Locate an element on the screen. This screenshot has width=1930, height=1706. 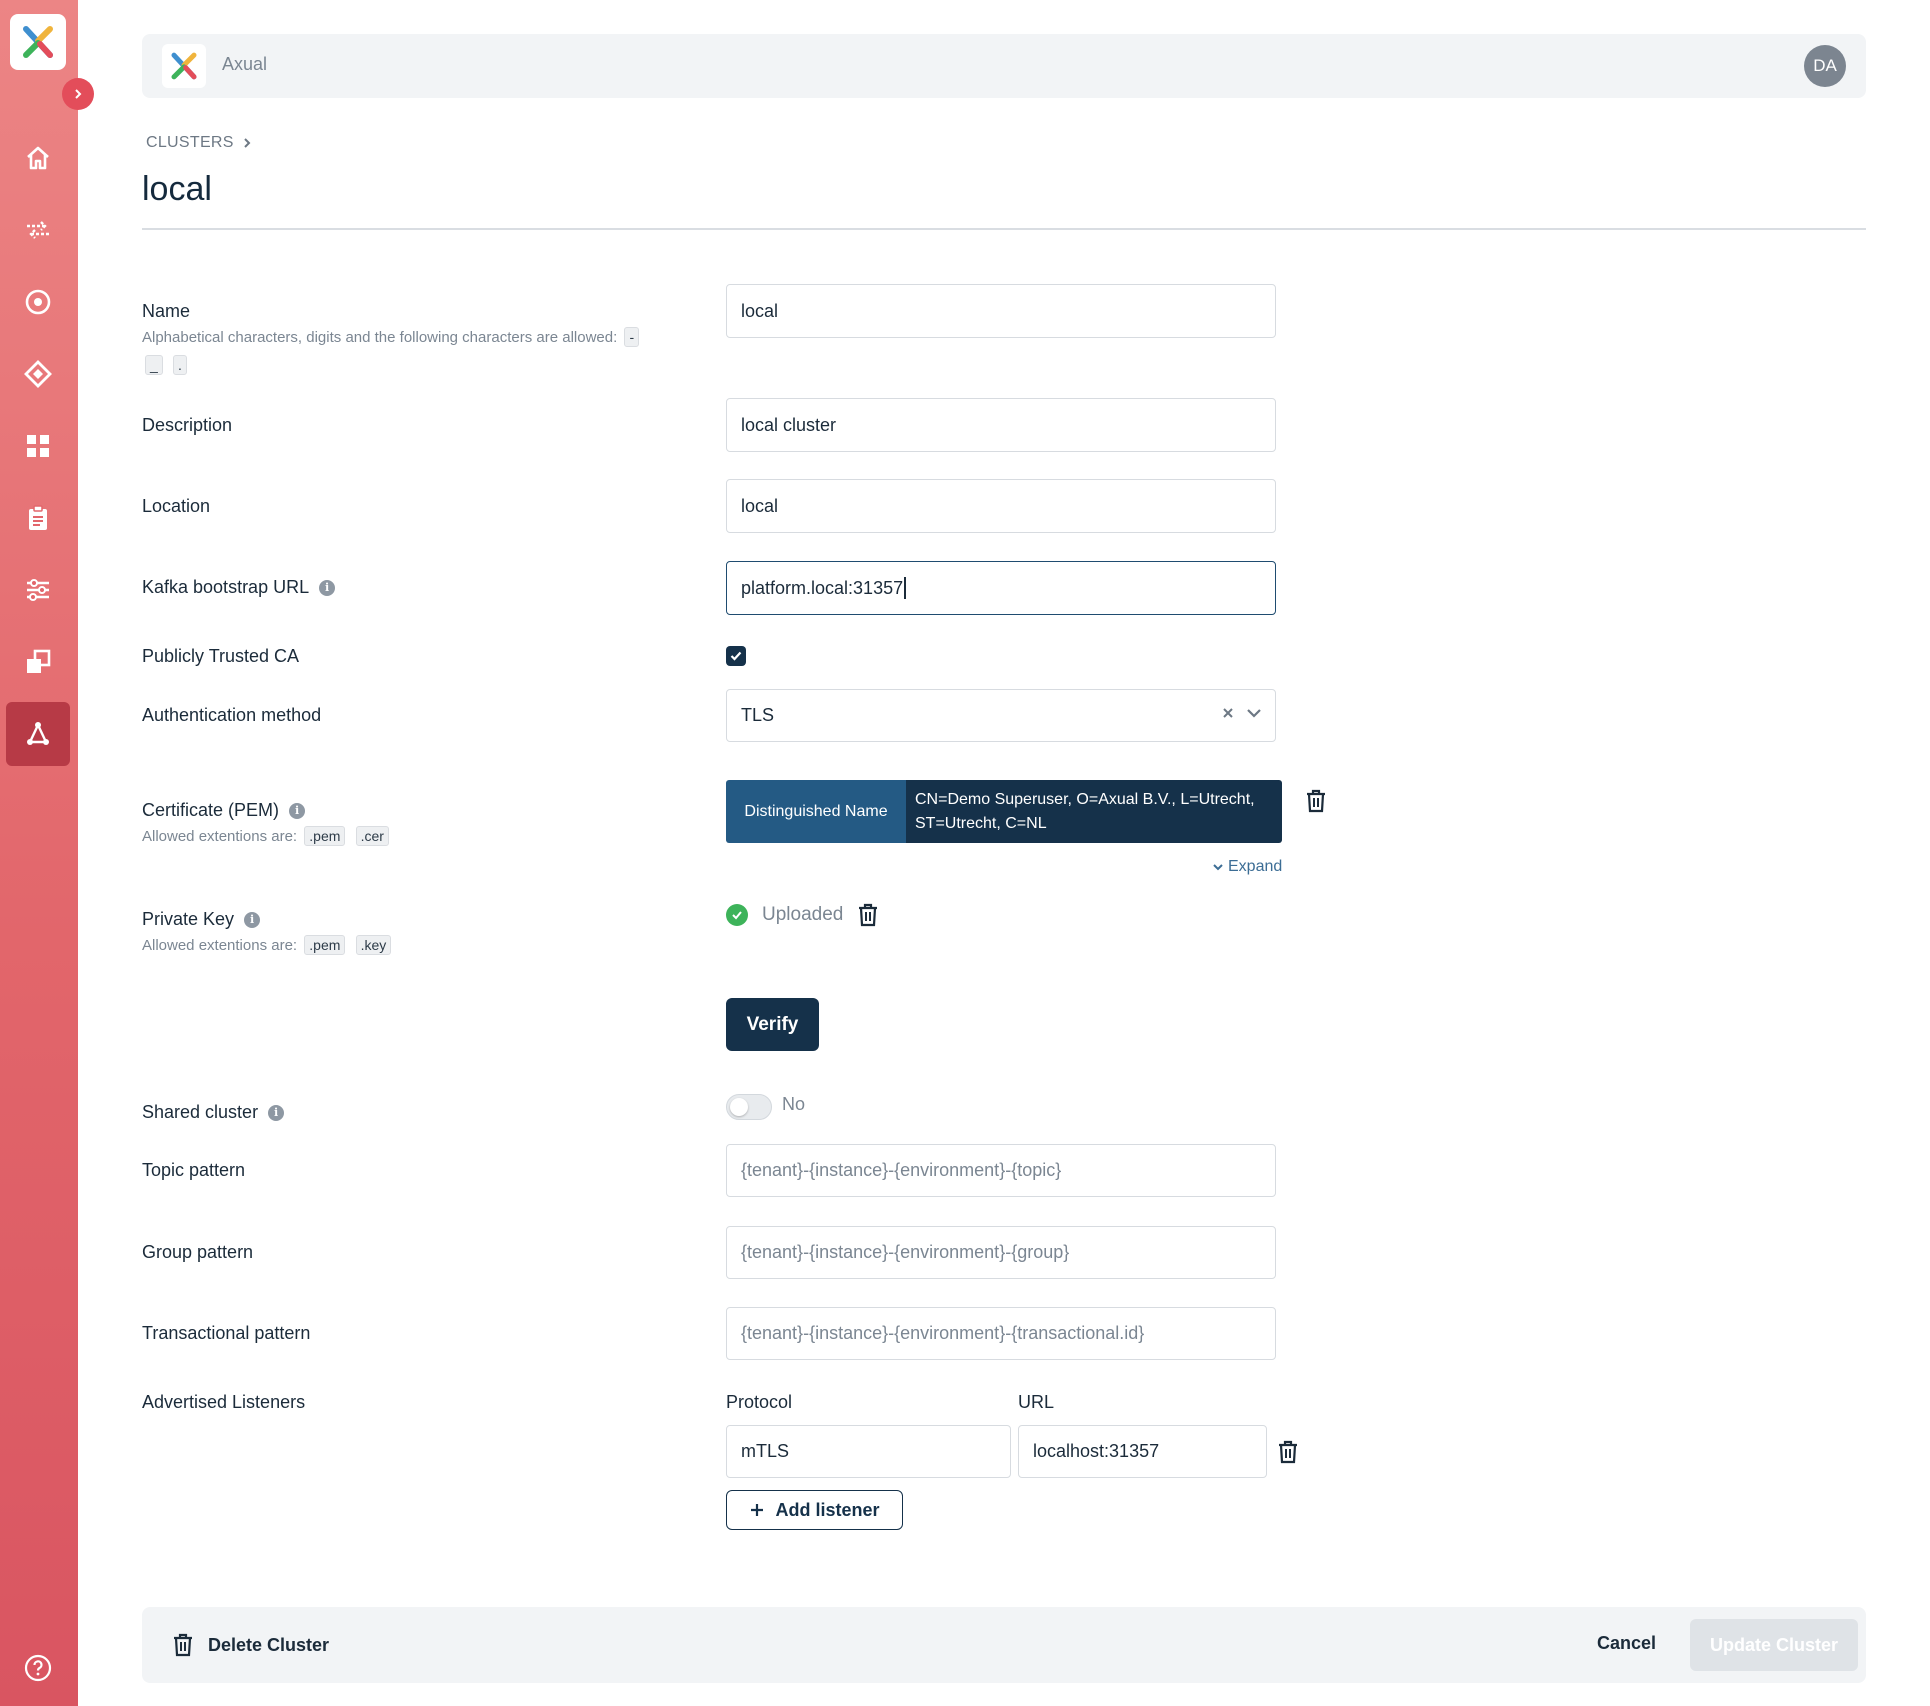
clusters-icon is located at coordinates (38, 733).